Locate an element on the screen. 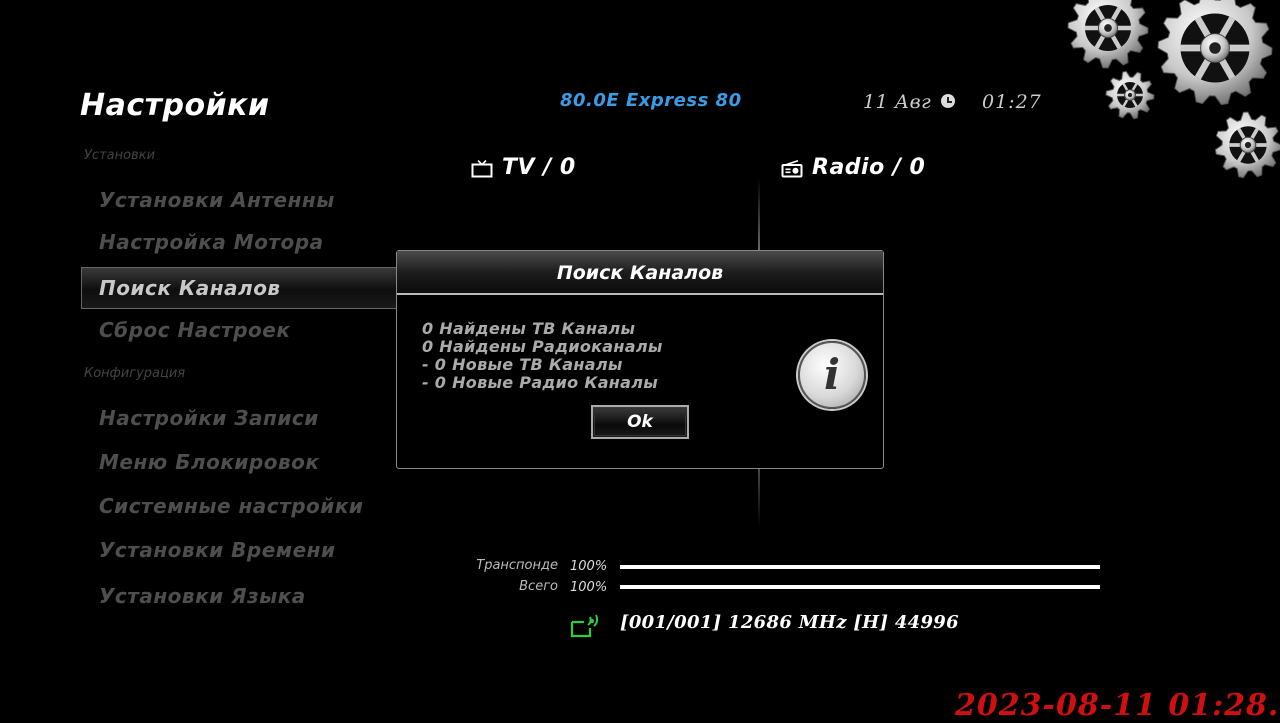 This screenshot has width=1280, height=723. radio-list-header: Radio / 0 is located at coordinates (869, 167).